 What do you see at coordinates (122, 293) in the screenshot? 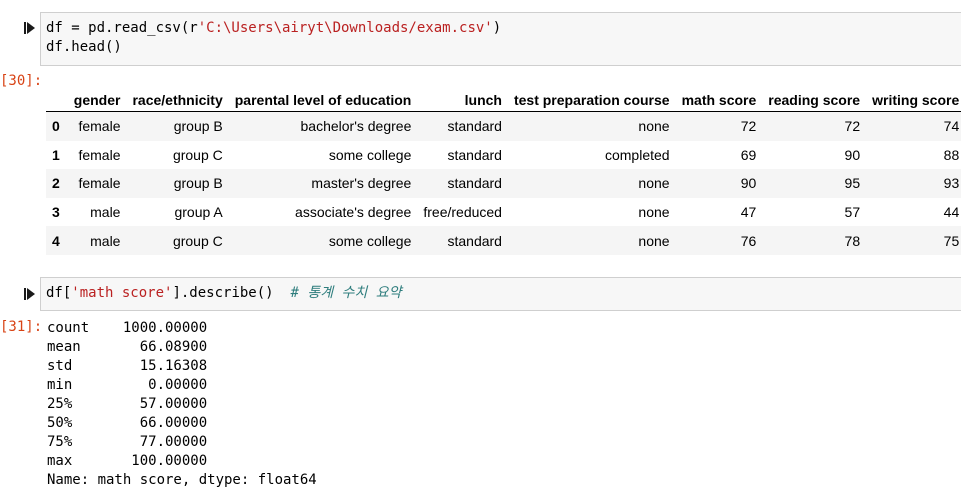
I see `code-string: 'math score'` at bounding box center [122, 293].